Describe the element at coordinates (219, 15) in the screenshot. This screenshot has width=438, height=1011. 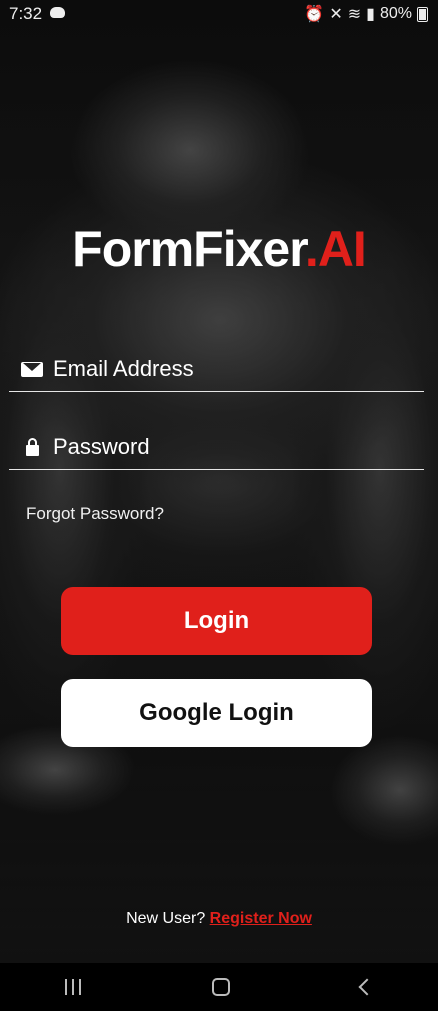
I see `status-bar: 7:32 ⏰ ✕ ≋ ▮ 80%` at that location.